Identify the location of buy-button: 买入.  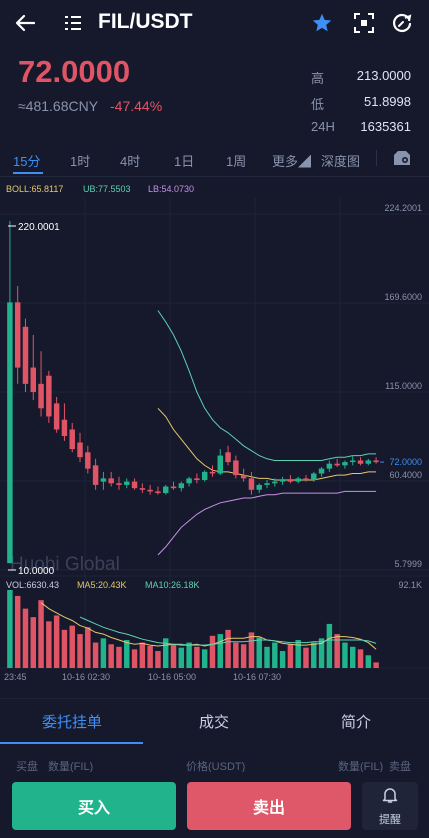
(94, 806).